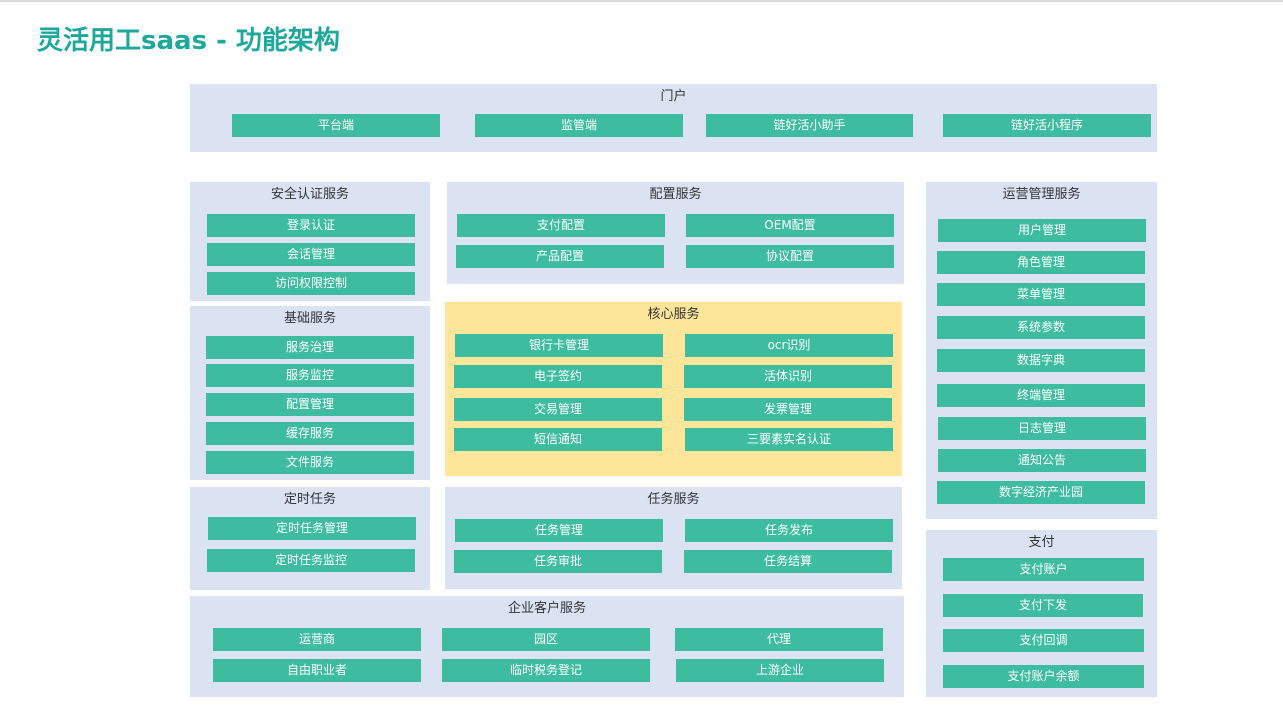 This screenshot has height=722, width=1283. What do you see at coordinates (309, 194) in the screenshot?
I see `security-title: 安全认证服务` at bounding box center [309, 194].